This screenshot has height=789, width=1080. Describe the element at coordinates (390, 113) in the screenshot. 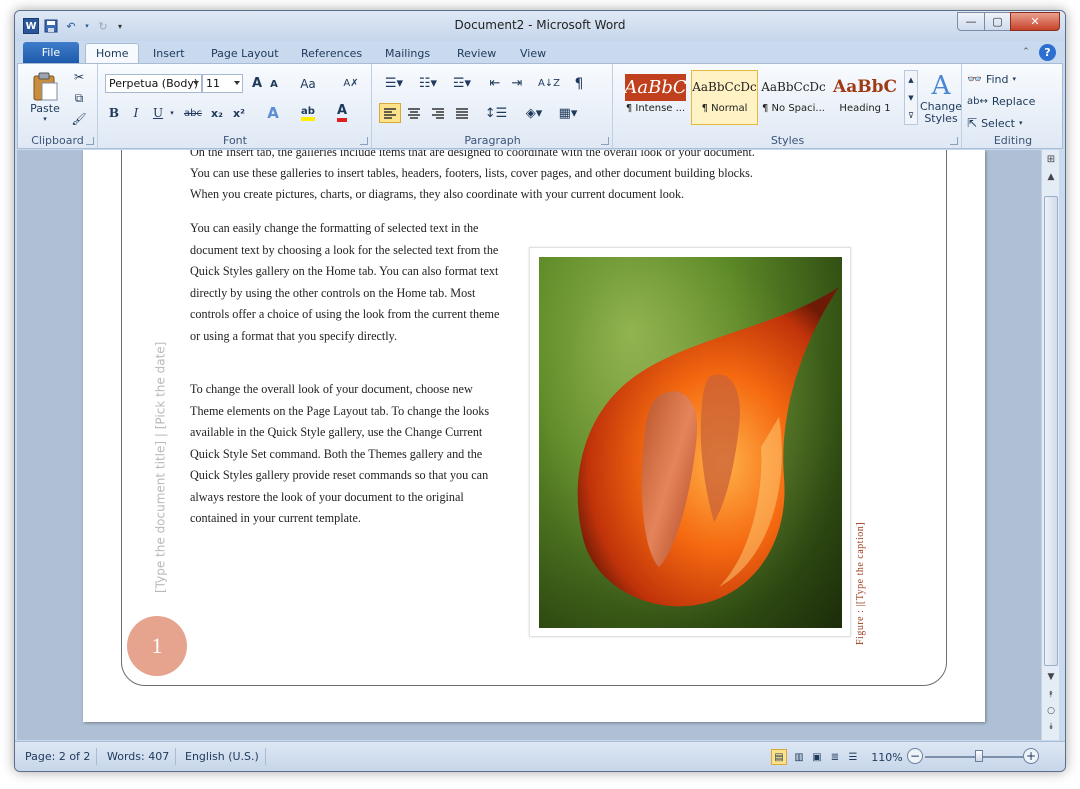

I see `align-left-icon` at that location.